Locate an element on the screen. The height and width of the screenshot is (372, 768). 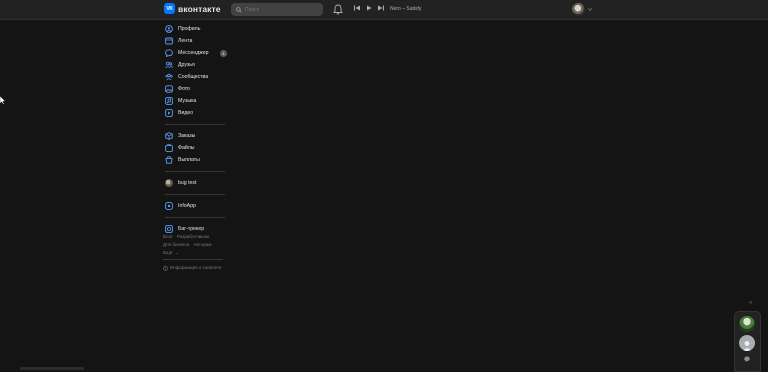
user-silhouette-icon is located at coordinates (747, 346).